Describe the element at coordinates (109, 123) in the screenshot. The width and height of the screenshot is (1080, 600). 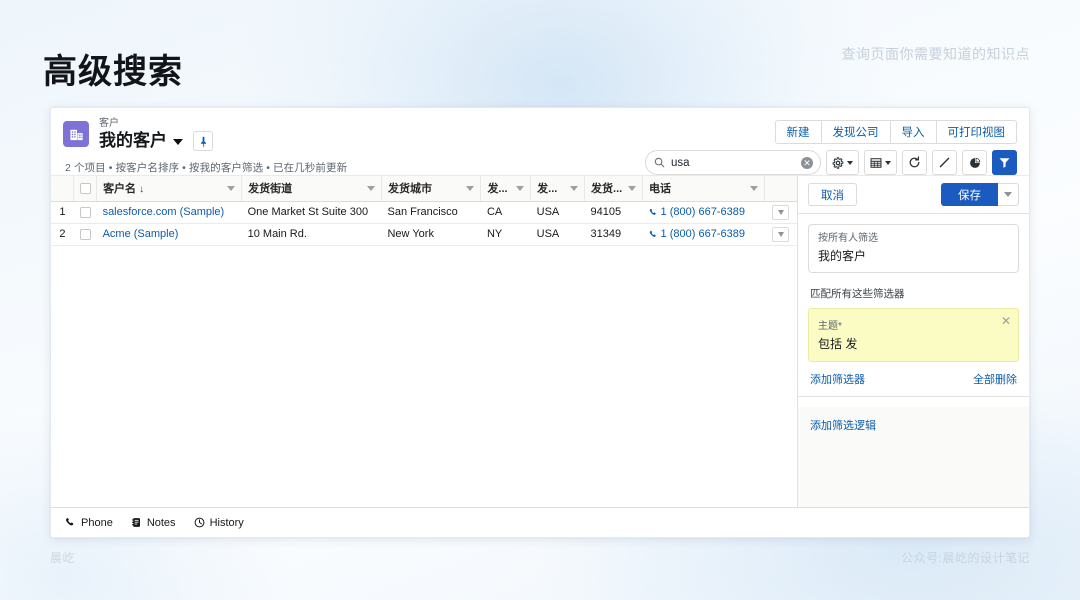
I see `object-kind-label: 客户` at that location.